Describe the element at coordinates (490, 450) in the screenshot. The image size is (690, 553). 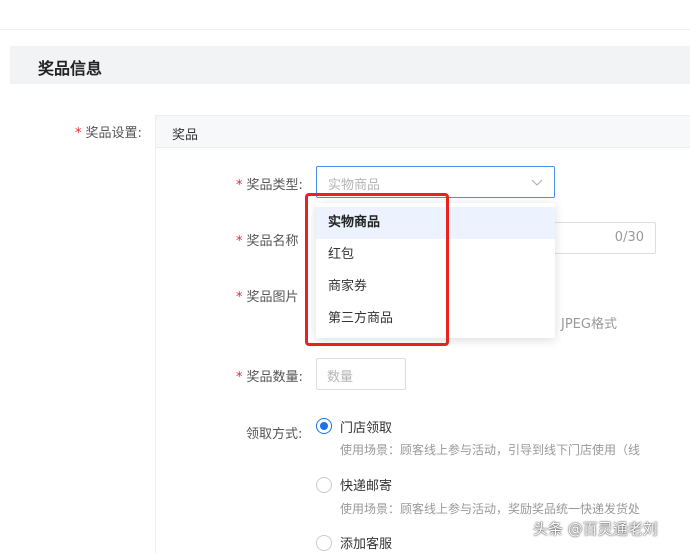
I see `radio-store-pickup-desc: 使用场景：顾客线上参与活动，引导到线下门店使用（线` at that location.